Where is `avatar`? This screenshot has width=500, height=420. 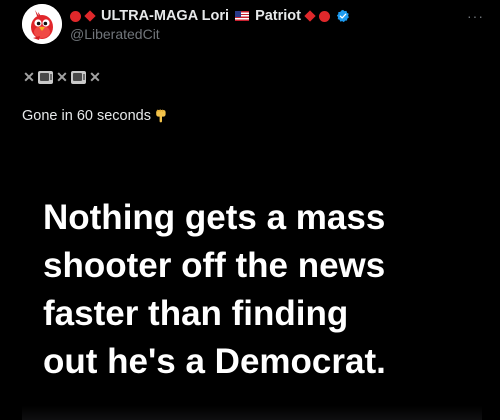
avatar is located at coordinates (42, 24).